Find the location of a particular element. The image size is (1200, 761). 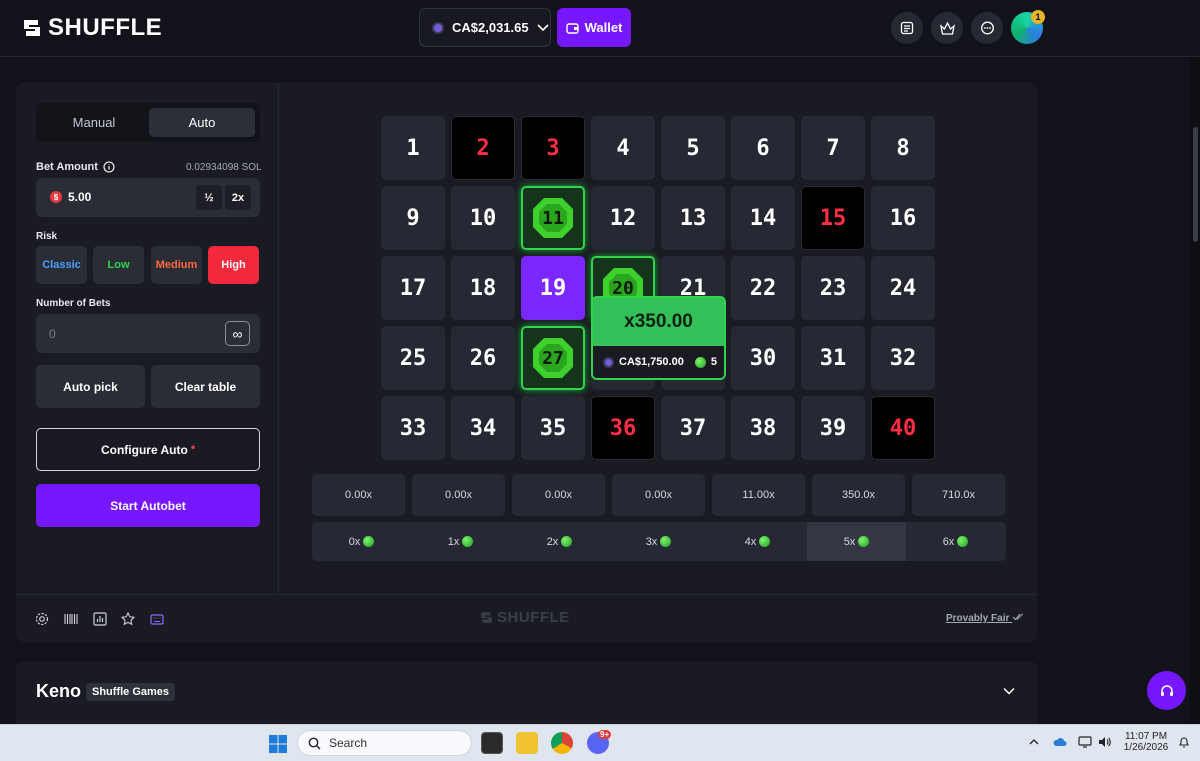

brand-logo: SHUFFLE is located at coordinates (92, 28).